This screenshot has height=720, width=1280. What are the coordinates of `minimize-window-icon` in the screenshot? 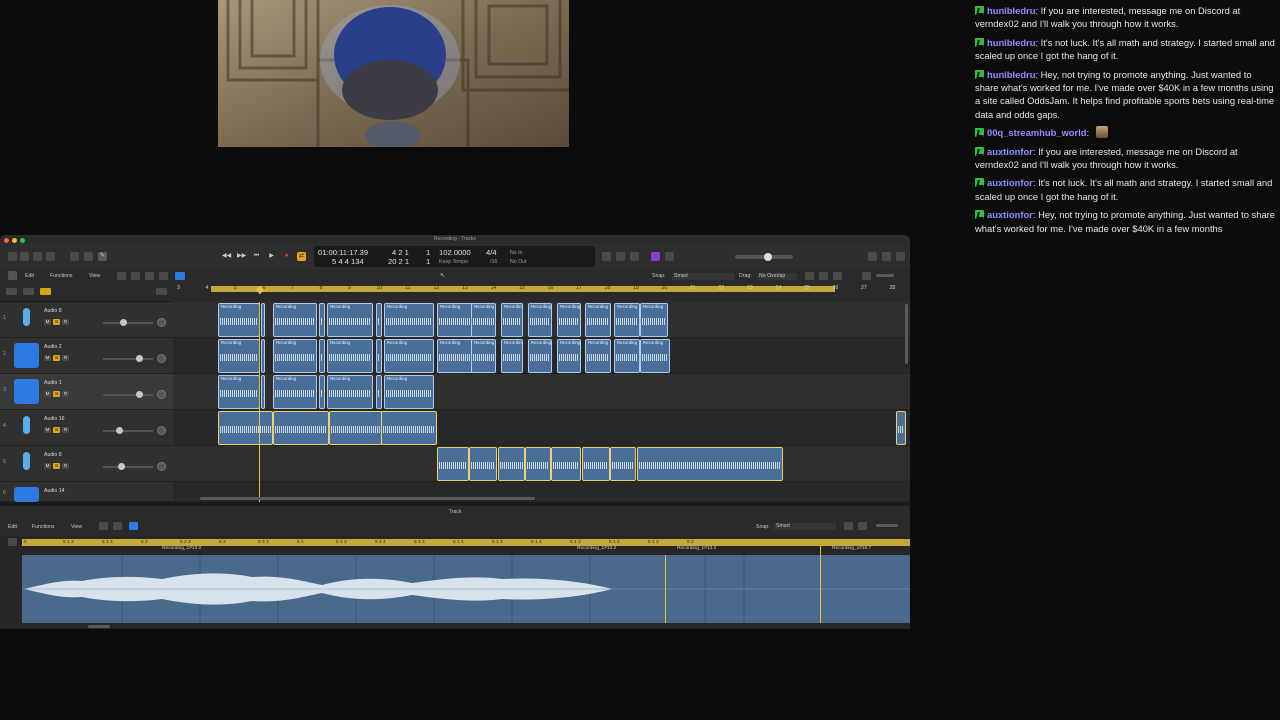 It's located at (14, 240).